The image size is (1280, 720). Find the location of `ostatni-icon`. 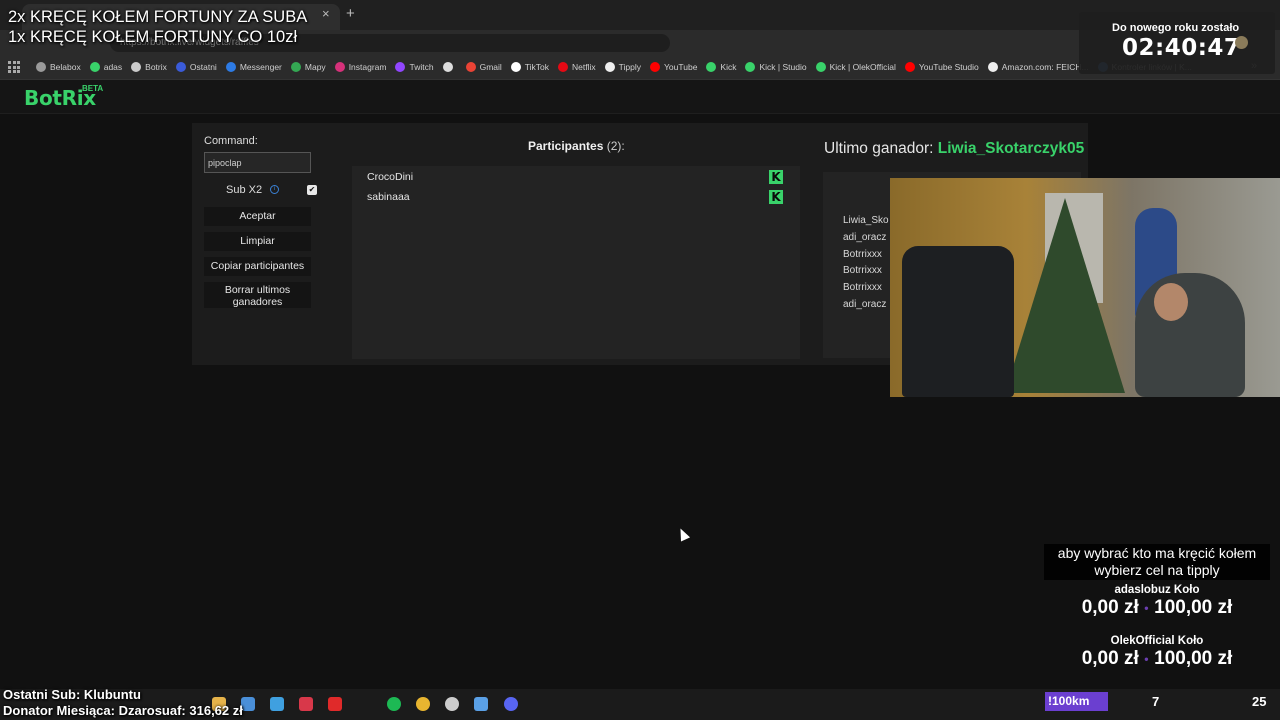

ostatni-icon is located at coordinates (180, 67).